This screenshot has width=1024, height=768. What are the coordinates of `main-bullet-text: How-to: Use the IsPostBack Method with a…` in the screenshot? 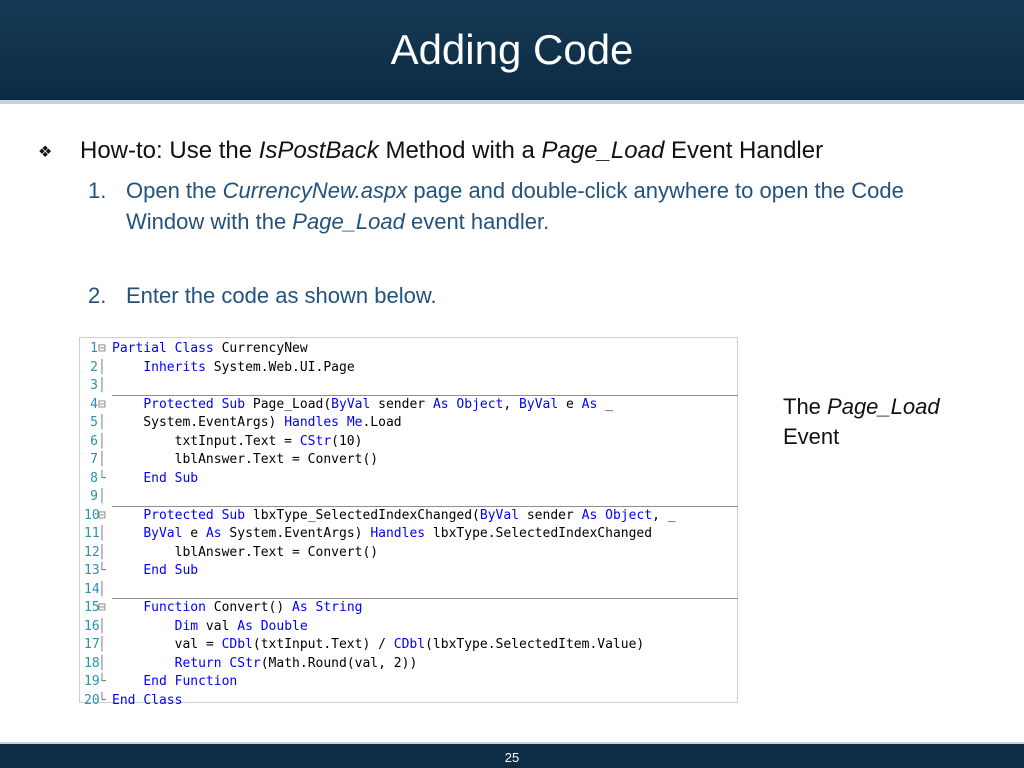 It's located at (451, 151).